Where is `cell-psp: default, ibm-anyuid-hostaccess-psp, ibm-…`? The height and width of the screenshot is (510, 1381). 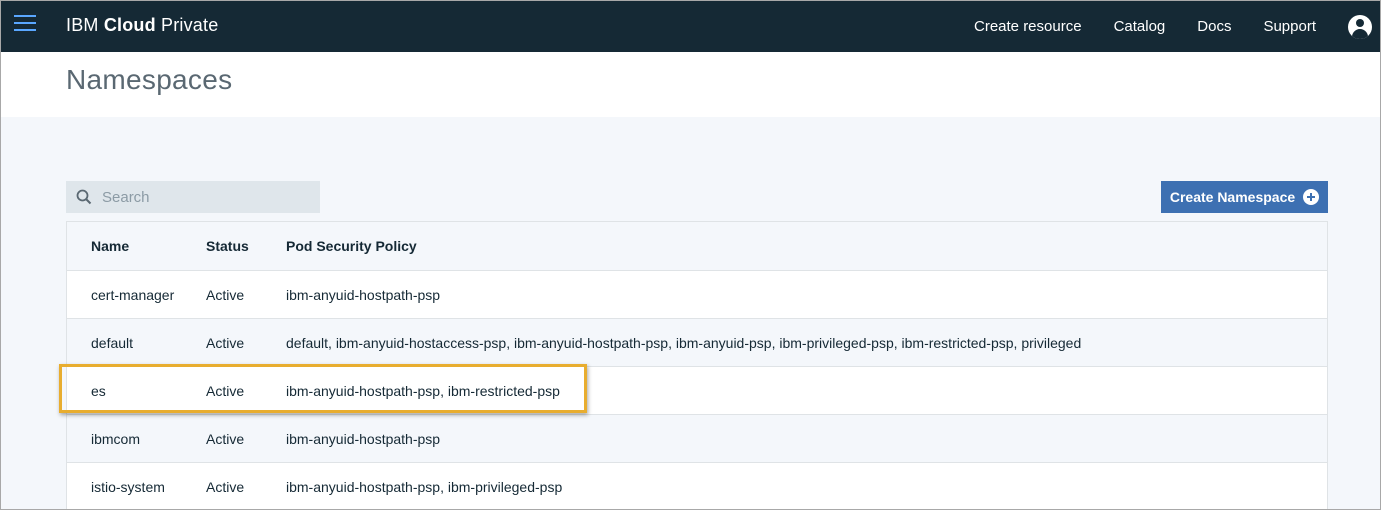
cell-psp: default, ibm-anyuid-hostaccess-psp, ibm-… is located at coordinates (684, 342).